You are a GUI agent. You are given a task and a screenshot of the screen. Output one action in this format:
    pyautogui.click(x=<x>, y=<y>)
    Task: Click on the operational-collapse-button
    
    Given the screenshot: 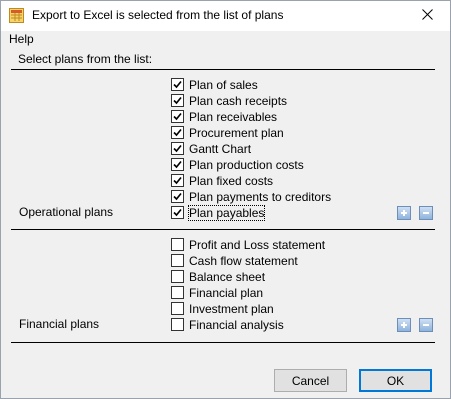 What is the action you would take?
    pyautogui.click(x=426, y=213)
    